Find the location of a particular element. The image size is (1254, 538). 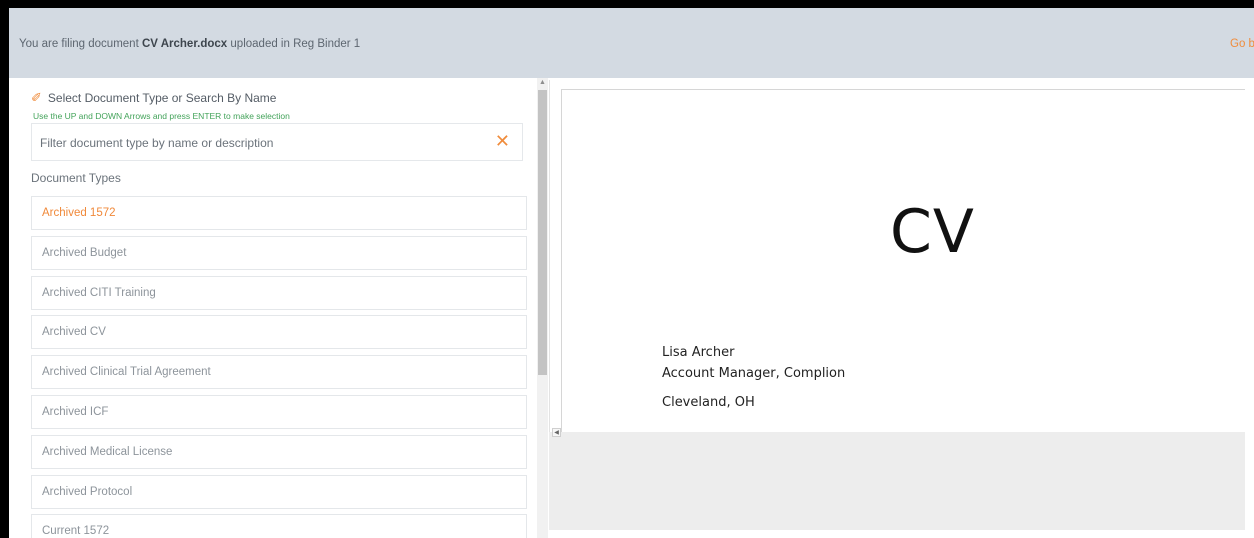

preview-location: Cleveland, OH is located at coordinates (708, 402).